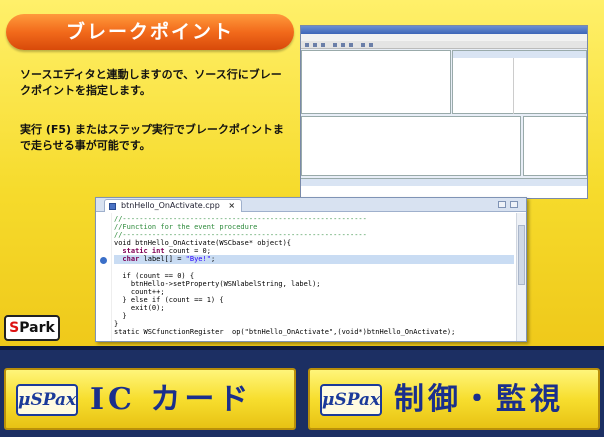 Image resolution: width=604 pixels, height=437 pixels. I want to click on breakpoint-line: char label[] = "Bye!";, so click(314, 259).